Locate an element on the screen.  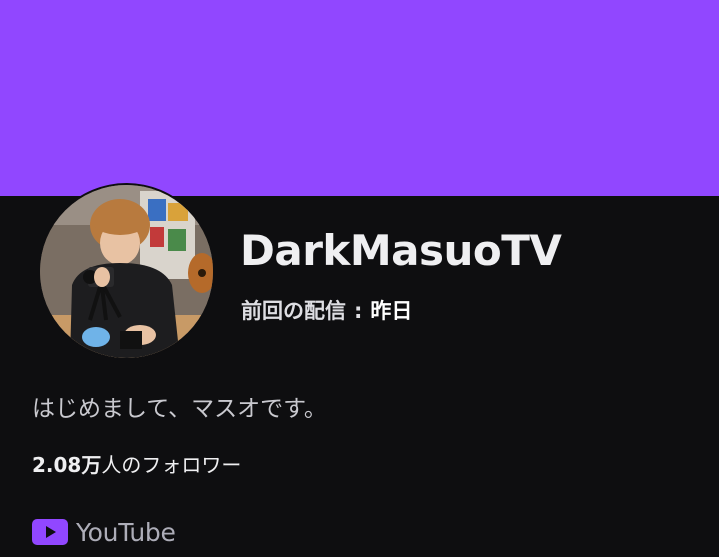
channel-name: DarkMasuoTV is located at coordinates (401, 250).